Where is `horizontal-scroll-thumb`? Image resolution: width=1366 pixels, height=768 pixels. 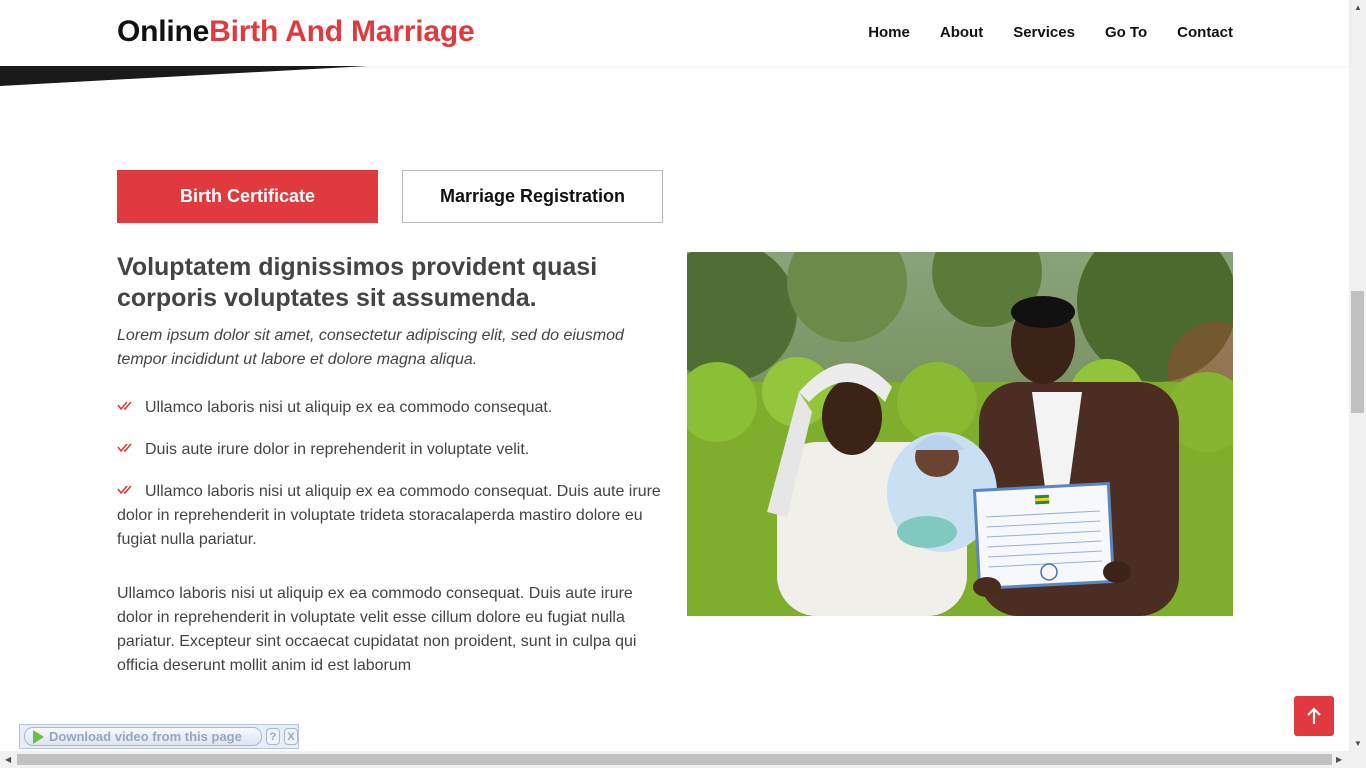 horizontal-scroll-thumb is located at coordinates (674, 759).